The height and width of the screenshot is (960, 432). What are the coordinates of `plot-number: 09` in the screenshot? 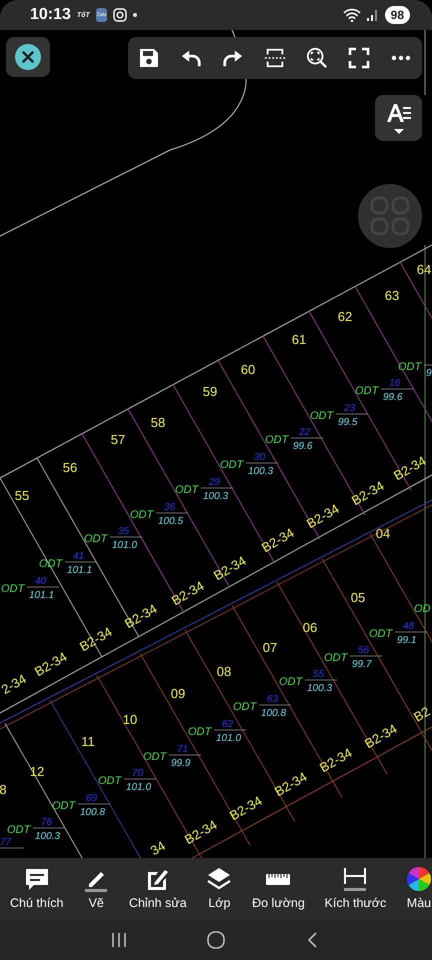 It's located at (178, 693).